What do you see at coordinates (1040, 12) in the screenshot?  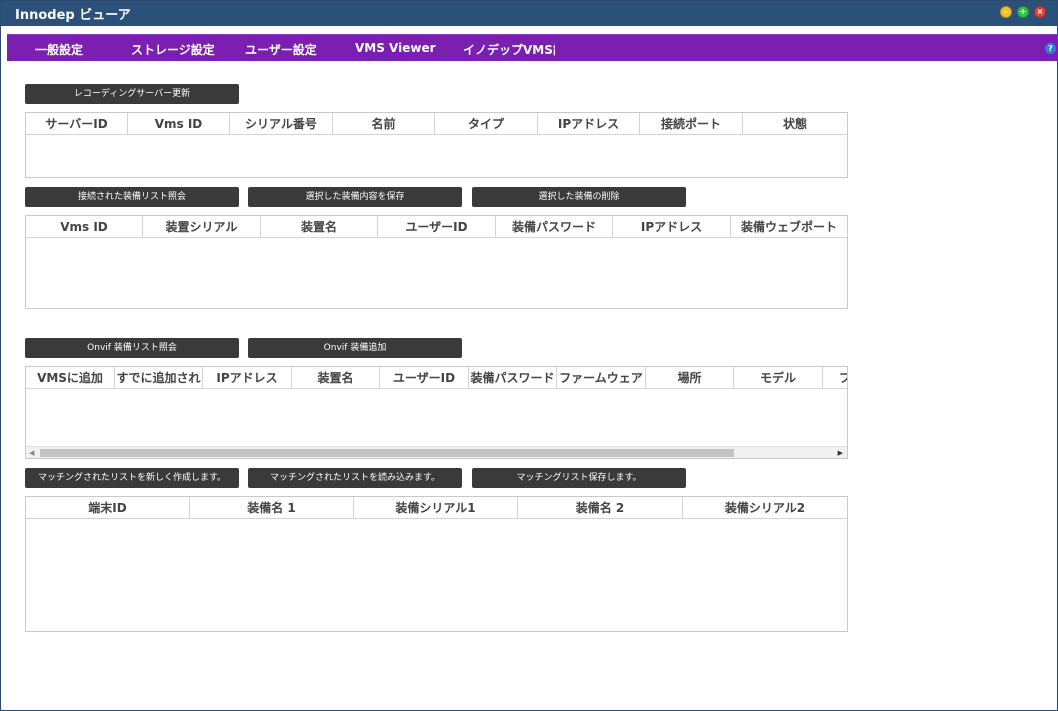 I see `close-icon: ×` at bounding box center [1040, 12].